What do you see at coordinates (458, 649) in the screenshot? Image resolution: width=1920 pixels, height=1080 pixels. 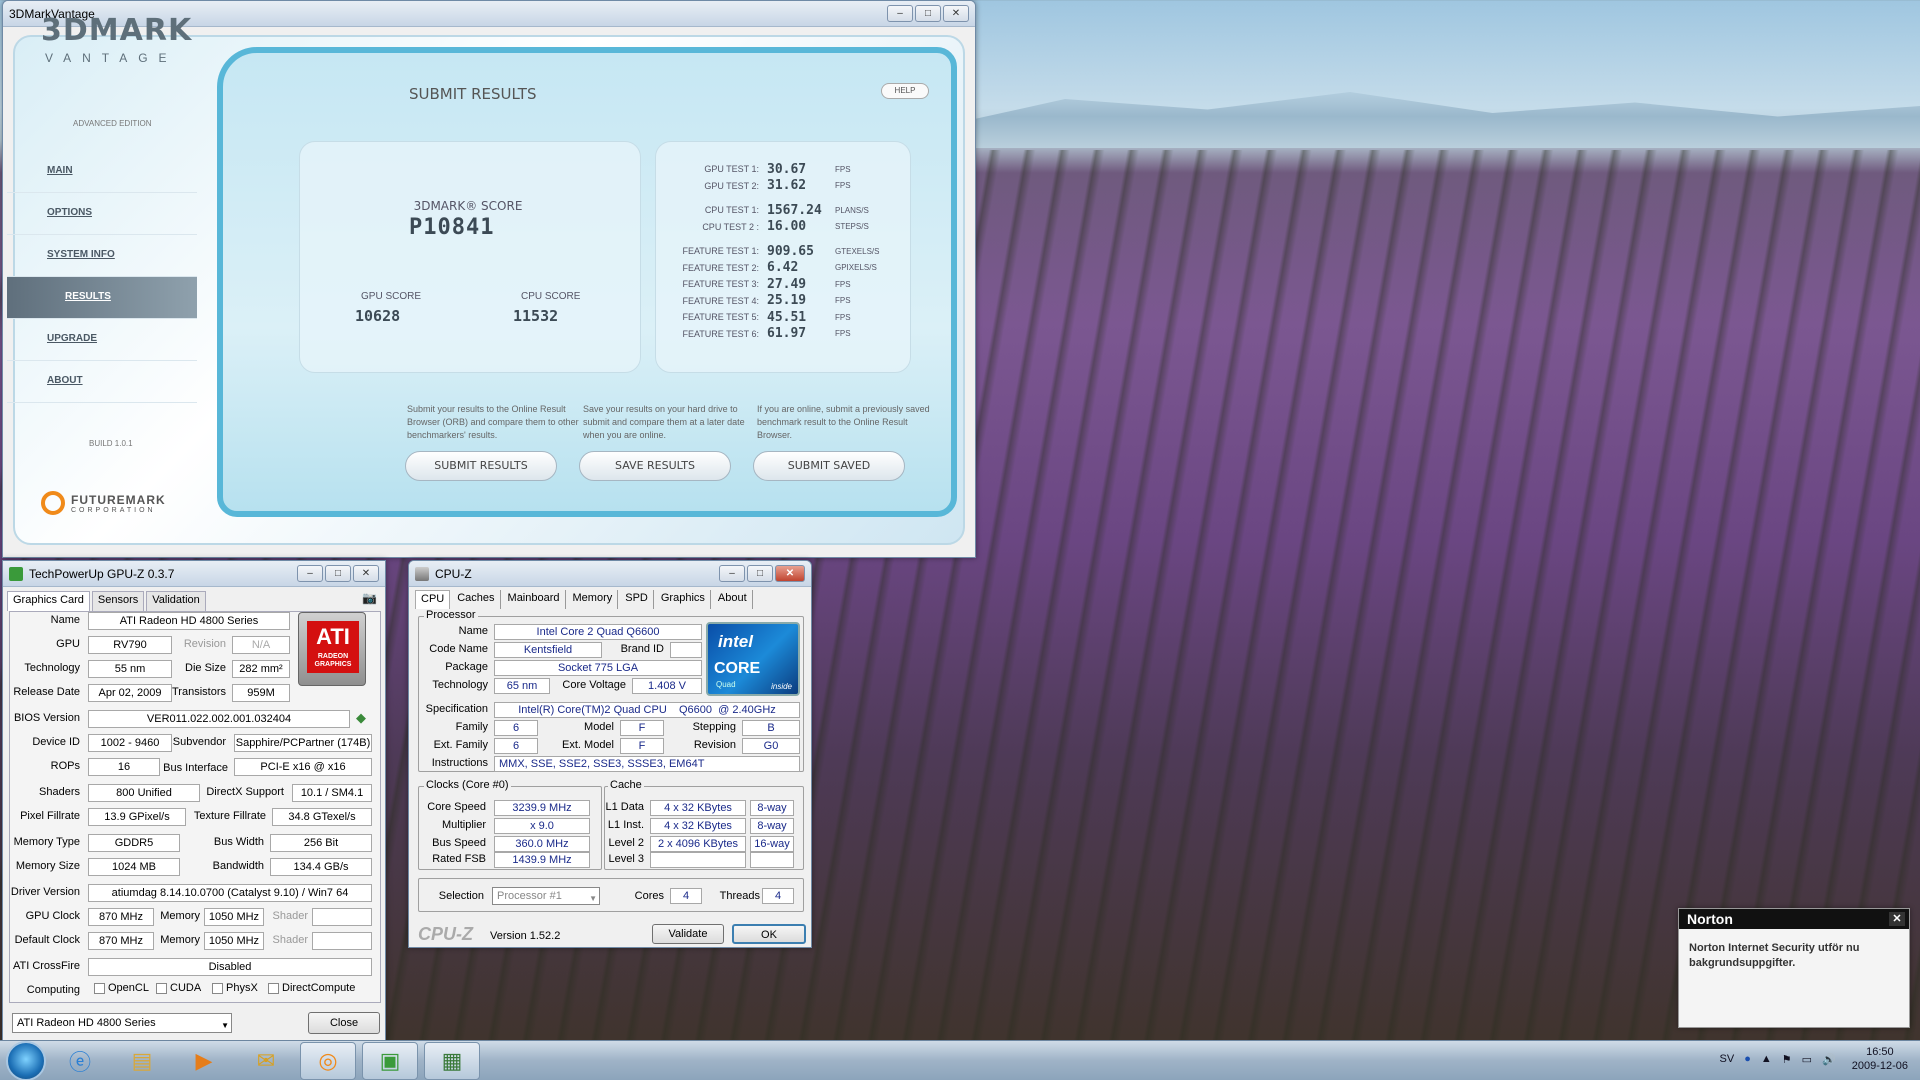 I see `code-name-label: Code Name` at bounding box center [458, 649].